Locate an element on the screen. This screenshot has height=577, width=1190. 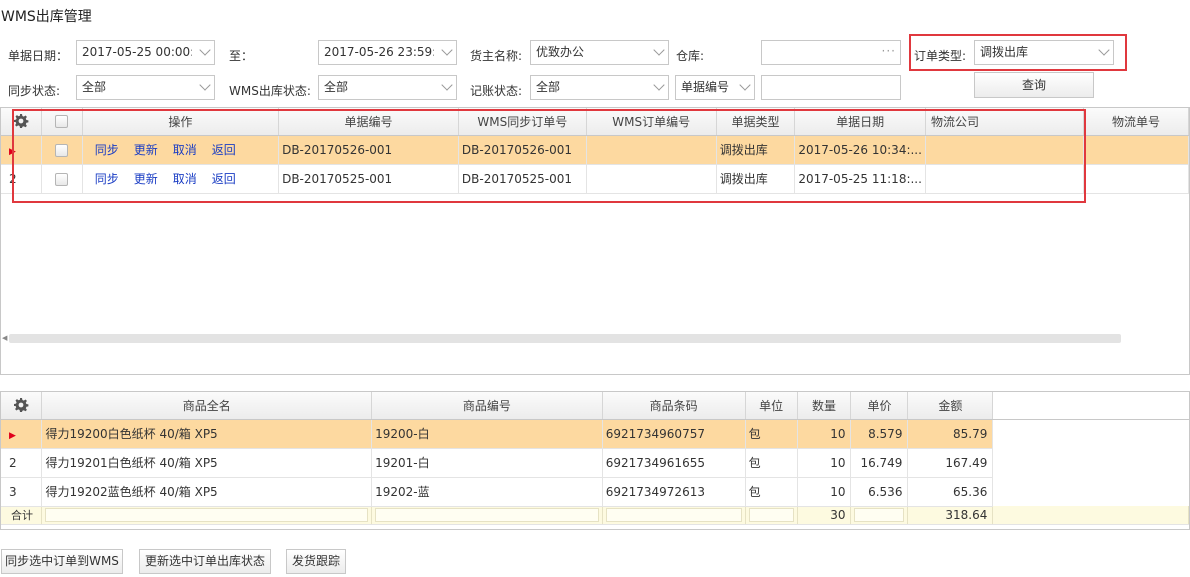
col-header-unit: 单位 is located at coordinates (771, 406).